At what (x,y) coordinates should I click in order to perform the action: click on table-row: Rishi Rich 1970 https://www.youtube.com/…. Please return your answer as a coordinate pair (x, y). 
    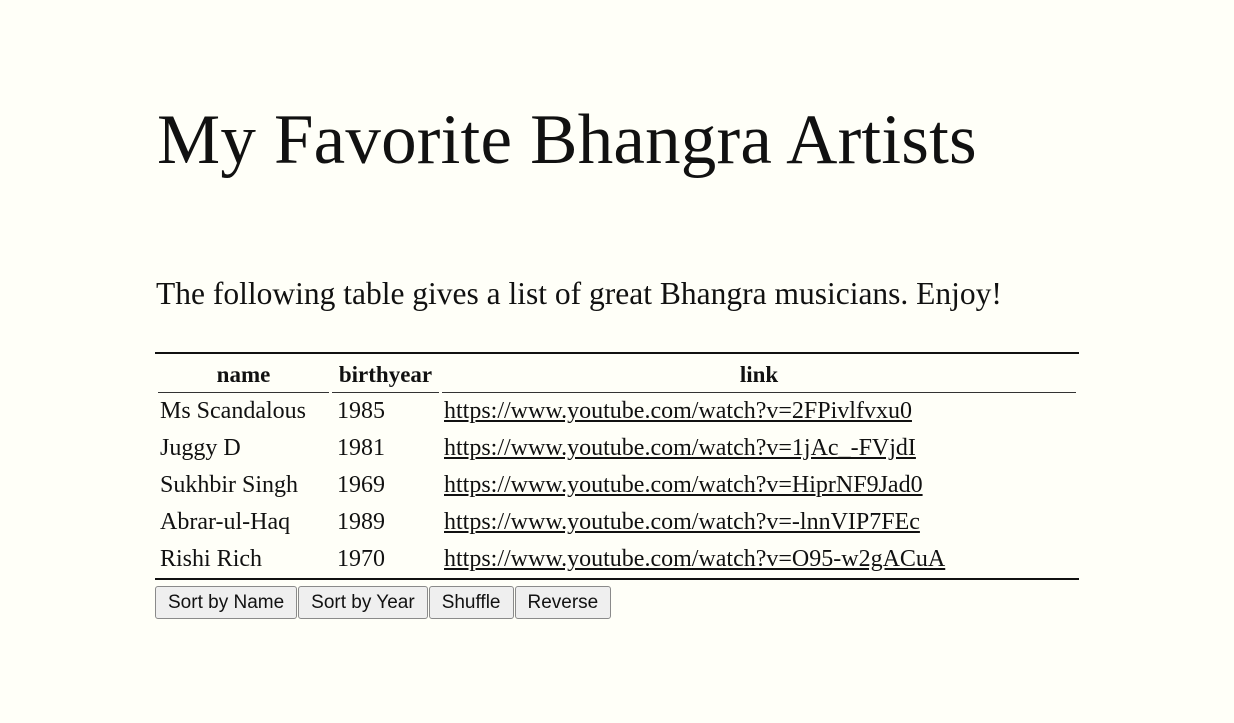
    Looking at the image, I should click on (617, 559).